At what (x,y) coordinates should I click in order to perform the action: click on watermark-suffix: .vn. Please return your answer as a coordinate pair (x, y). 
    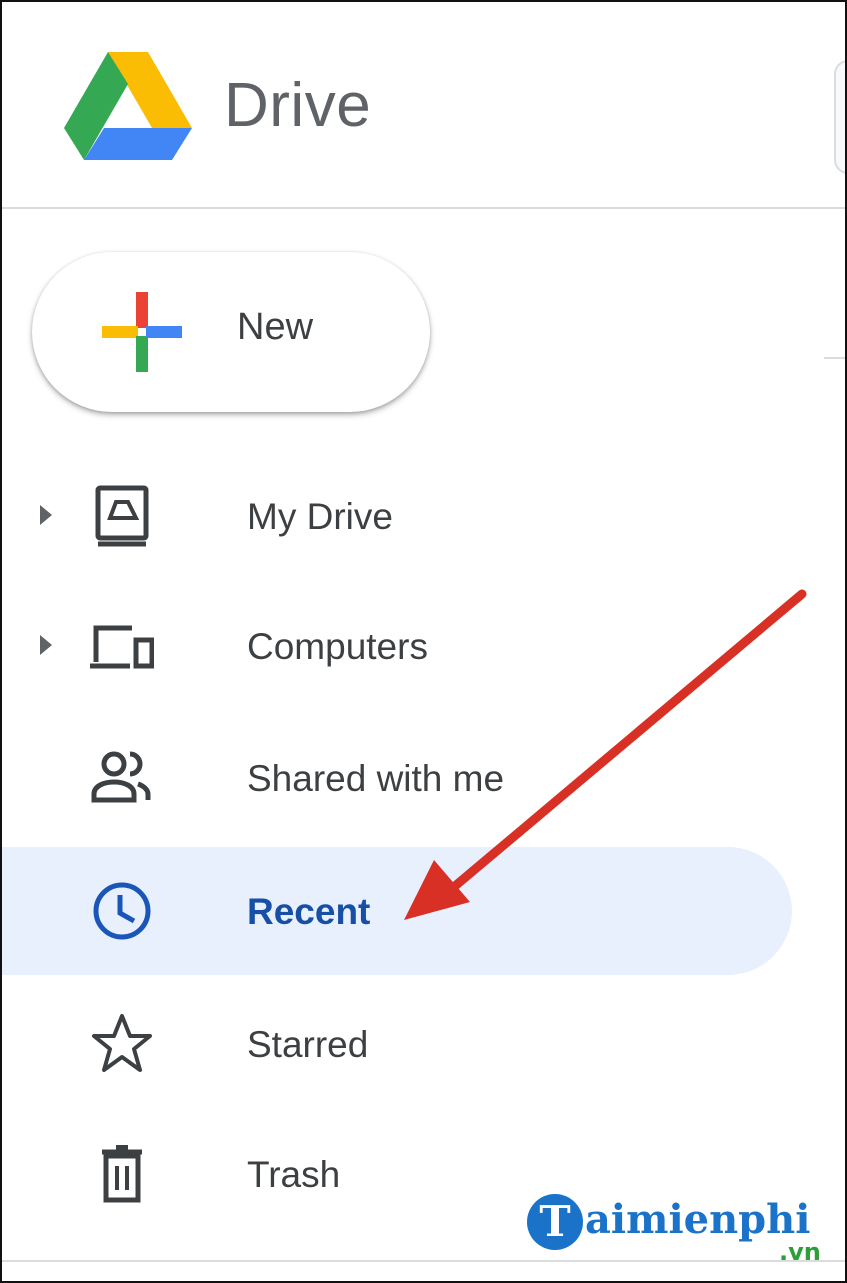
    Looking at the image, I should click on (800, 1252).